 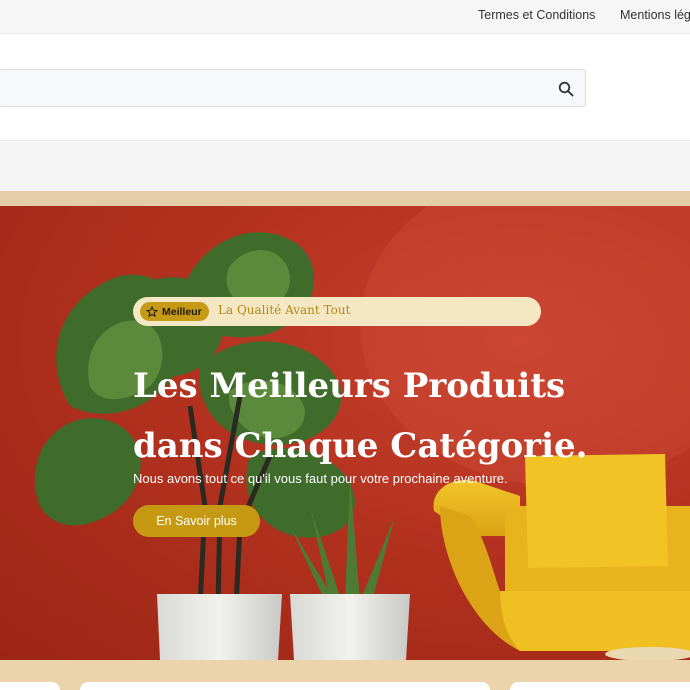 What do you see at coordinates (655, 15) in the screenshot?
I see `legal-notice-link: Mentions légales` at bounding box center [655, 15].